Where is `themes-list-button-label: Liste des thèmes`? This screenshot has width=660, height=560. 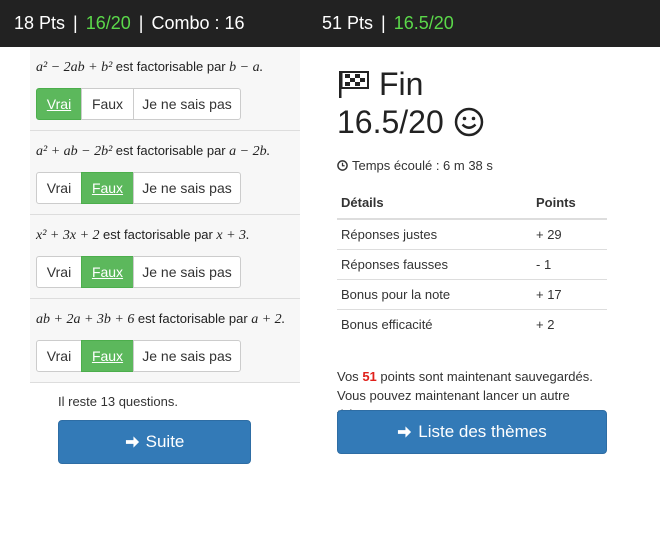
themes-list-button-label: Liste des thèmes is located at coordinates (482, 431).